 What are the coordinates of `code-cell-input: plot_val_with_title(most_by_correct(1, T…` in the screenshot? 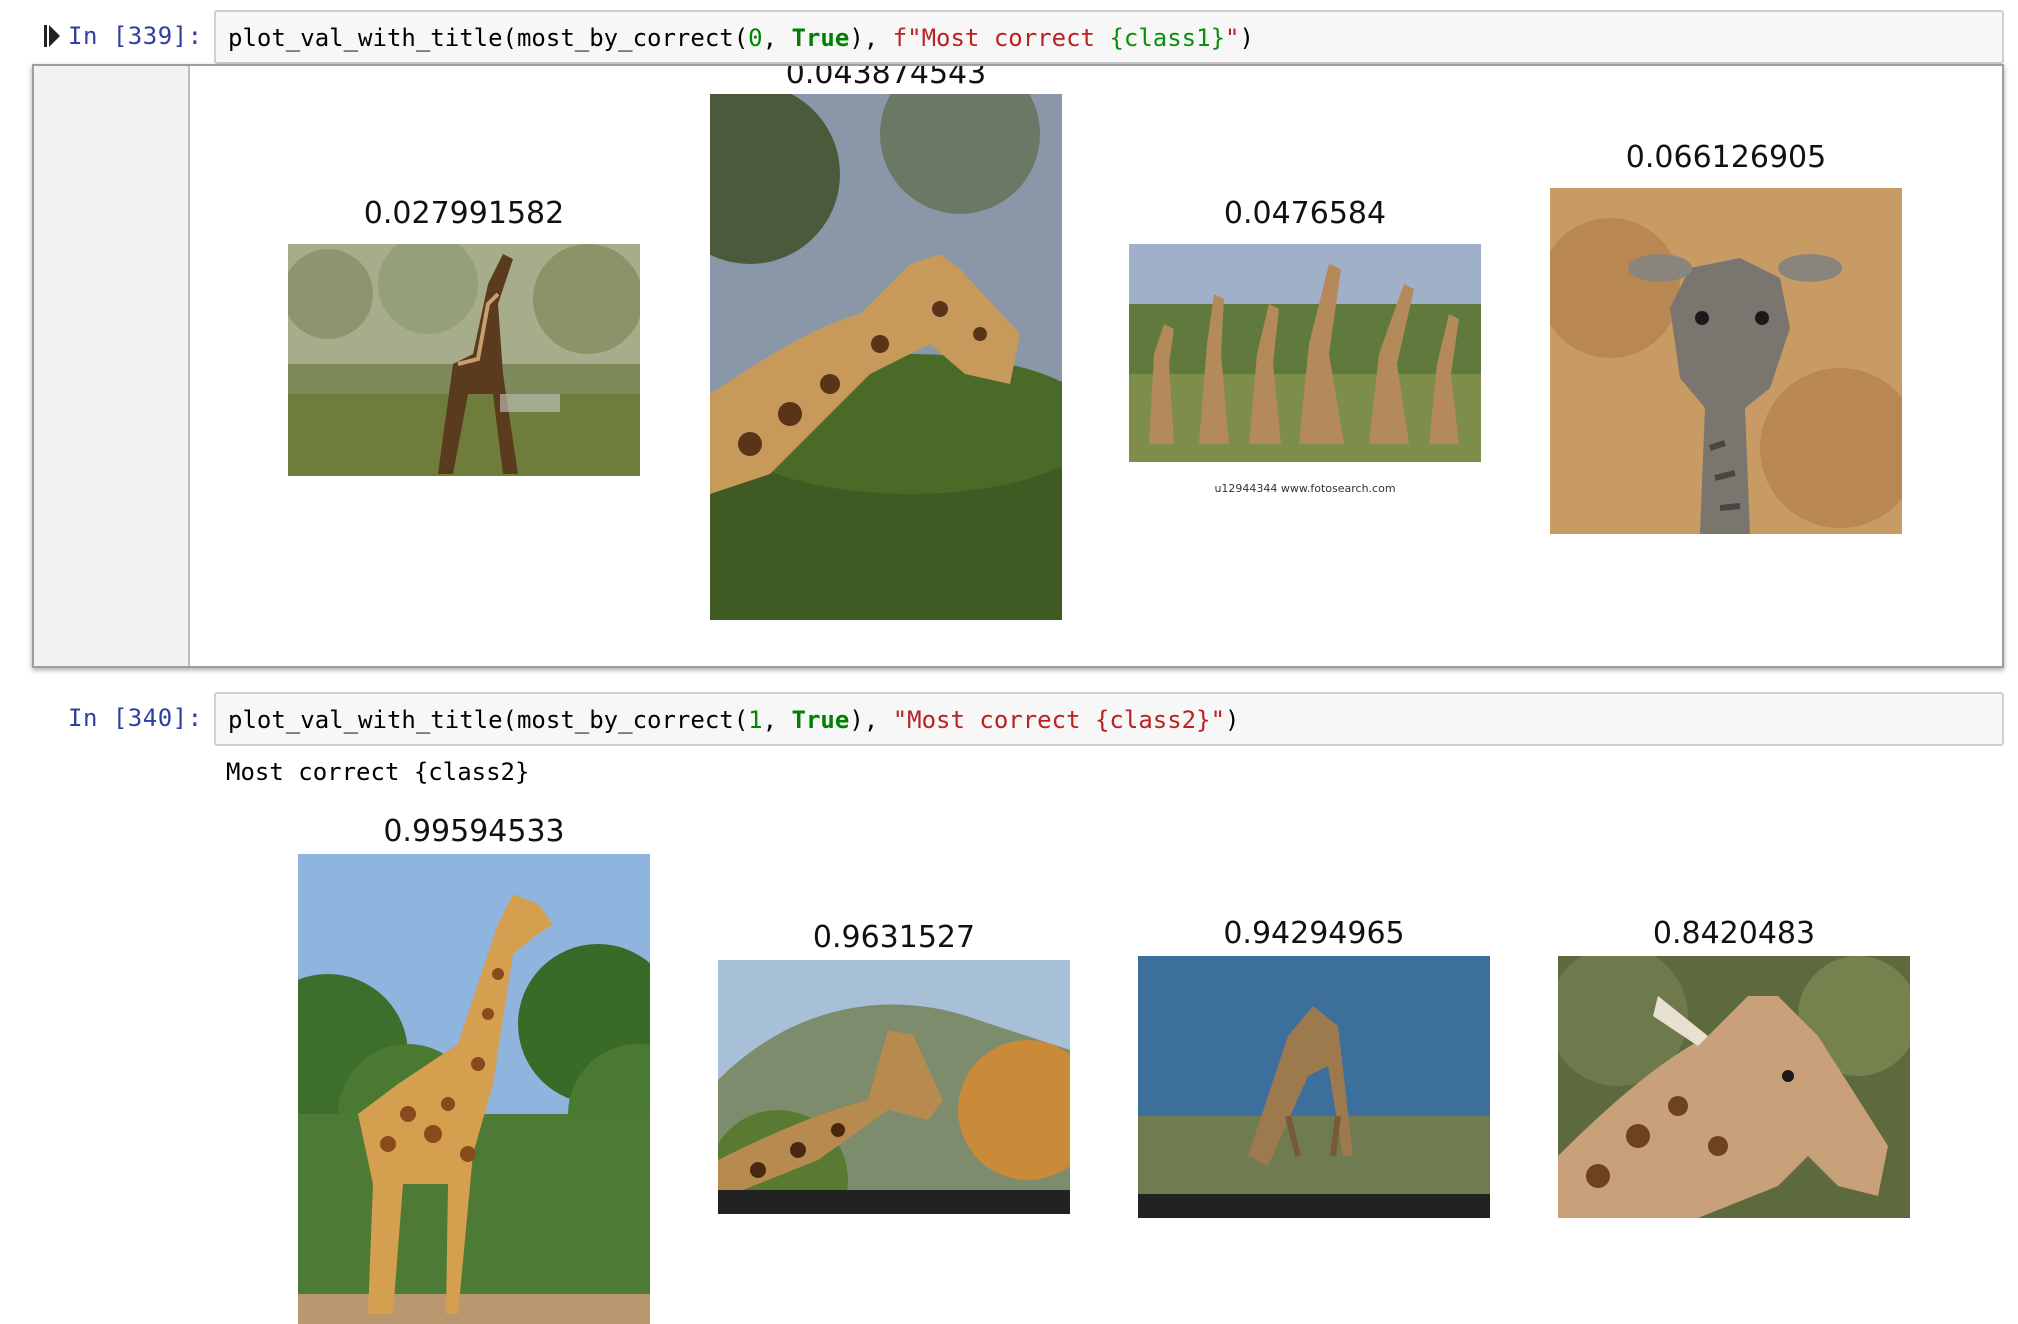 It's located at (1109, 719).